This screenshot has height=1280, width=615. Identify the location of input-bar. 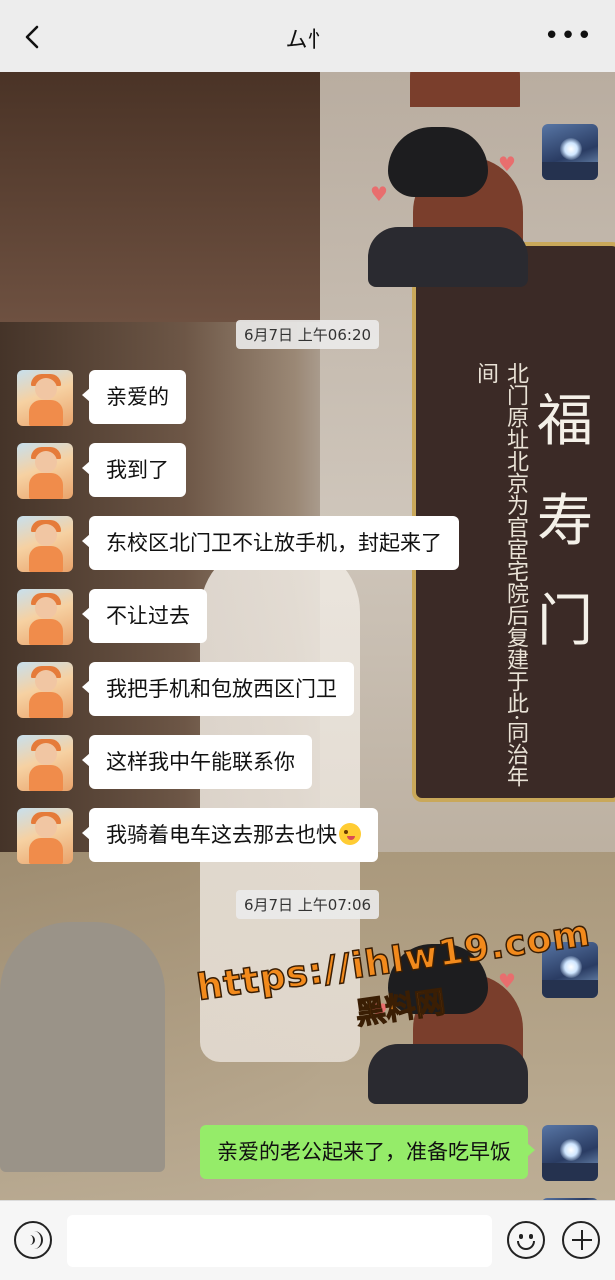
(307, 1240).